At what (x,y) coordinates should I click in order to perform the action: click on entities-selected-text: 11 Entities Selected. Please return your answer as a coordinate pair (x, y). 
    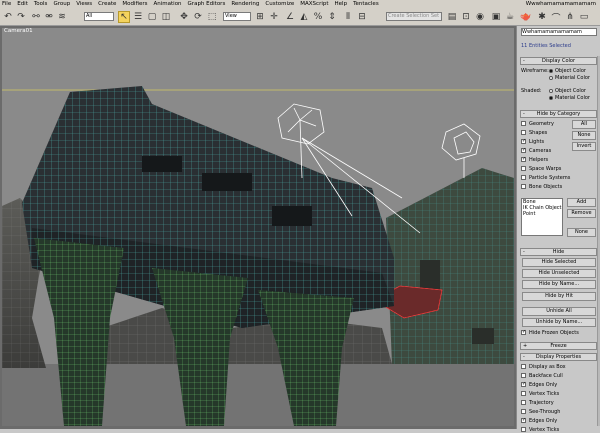
    Looking at the image, I should click on (546, 46).